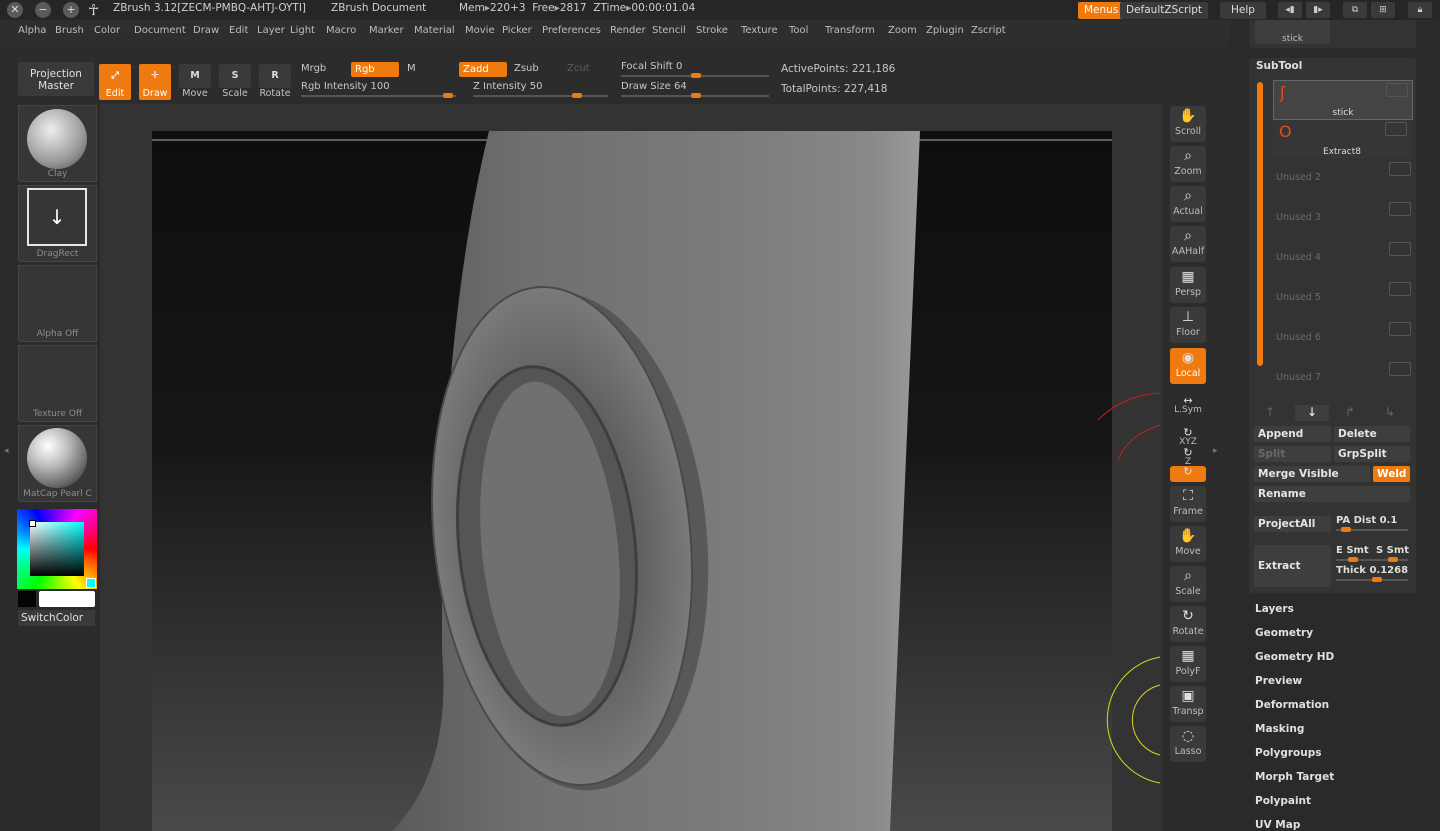 The image size is (1440, 831). What do you see at coordinates (411, 68) in the screenshot?
I see `m-toggle: M` at bounding box center [411, 68].